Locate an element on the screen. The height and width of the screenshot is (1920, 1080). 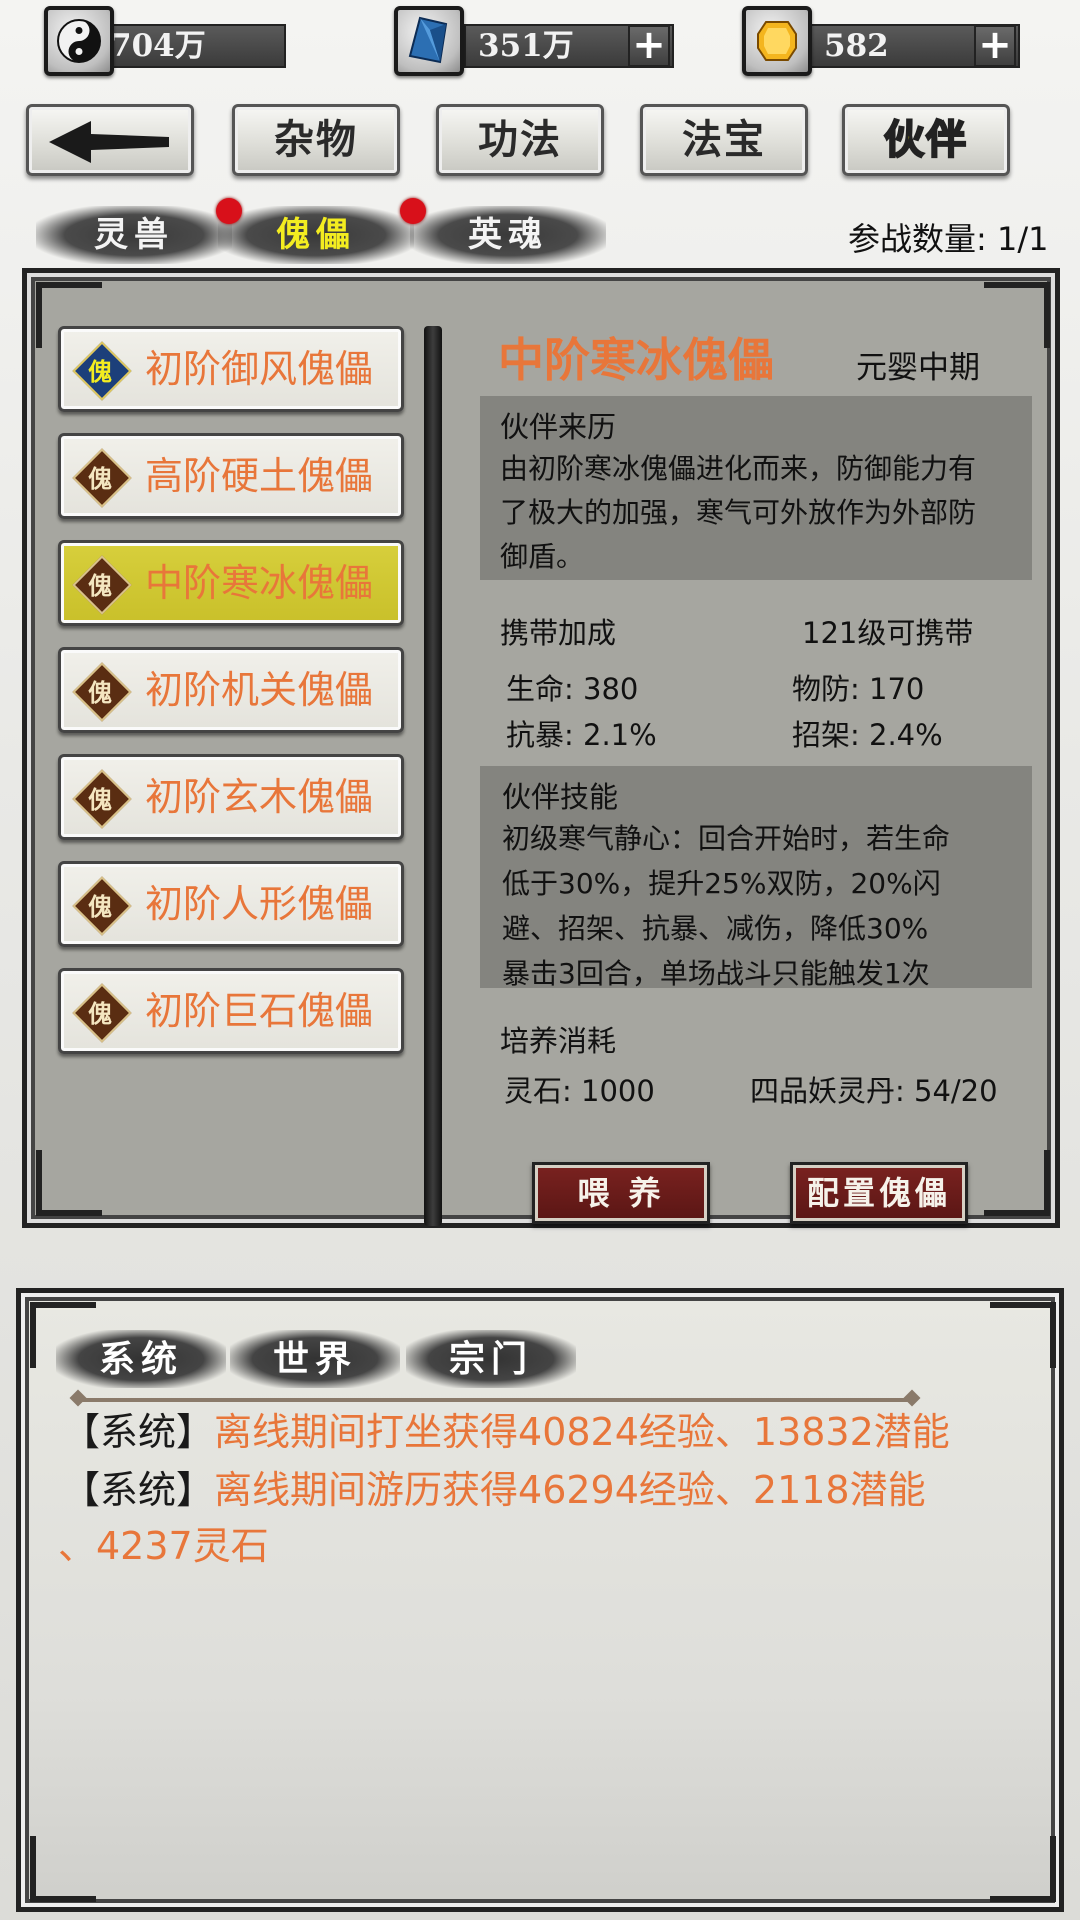
puppet-name: 初阶巨石傀儡 is located at coordinates (259, 1011).